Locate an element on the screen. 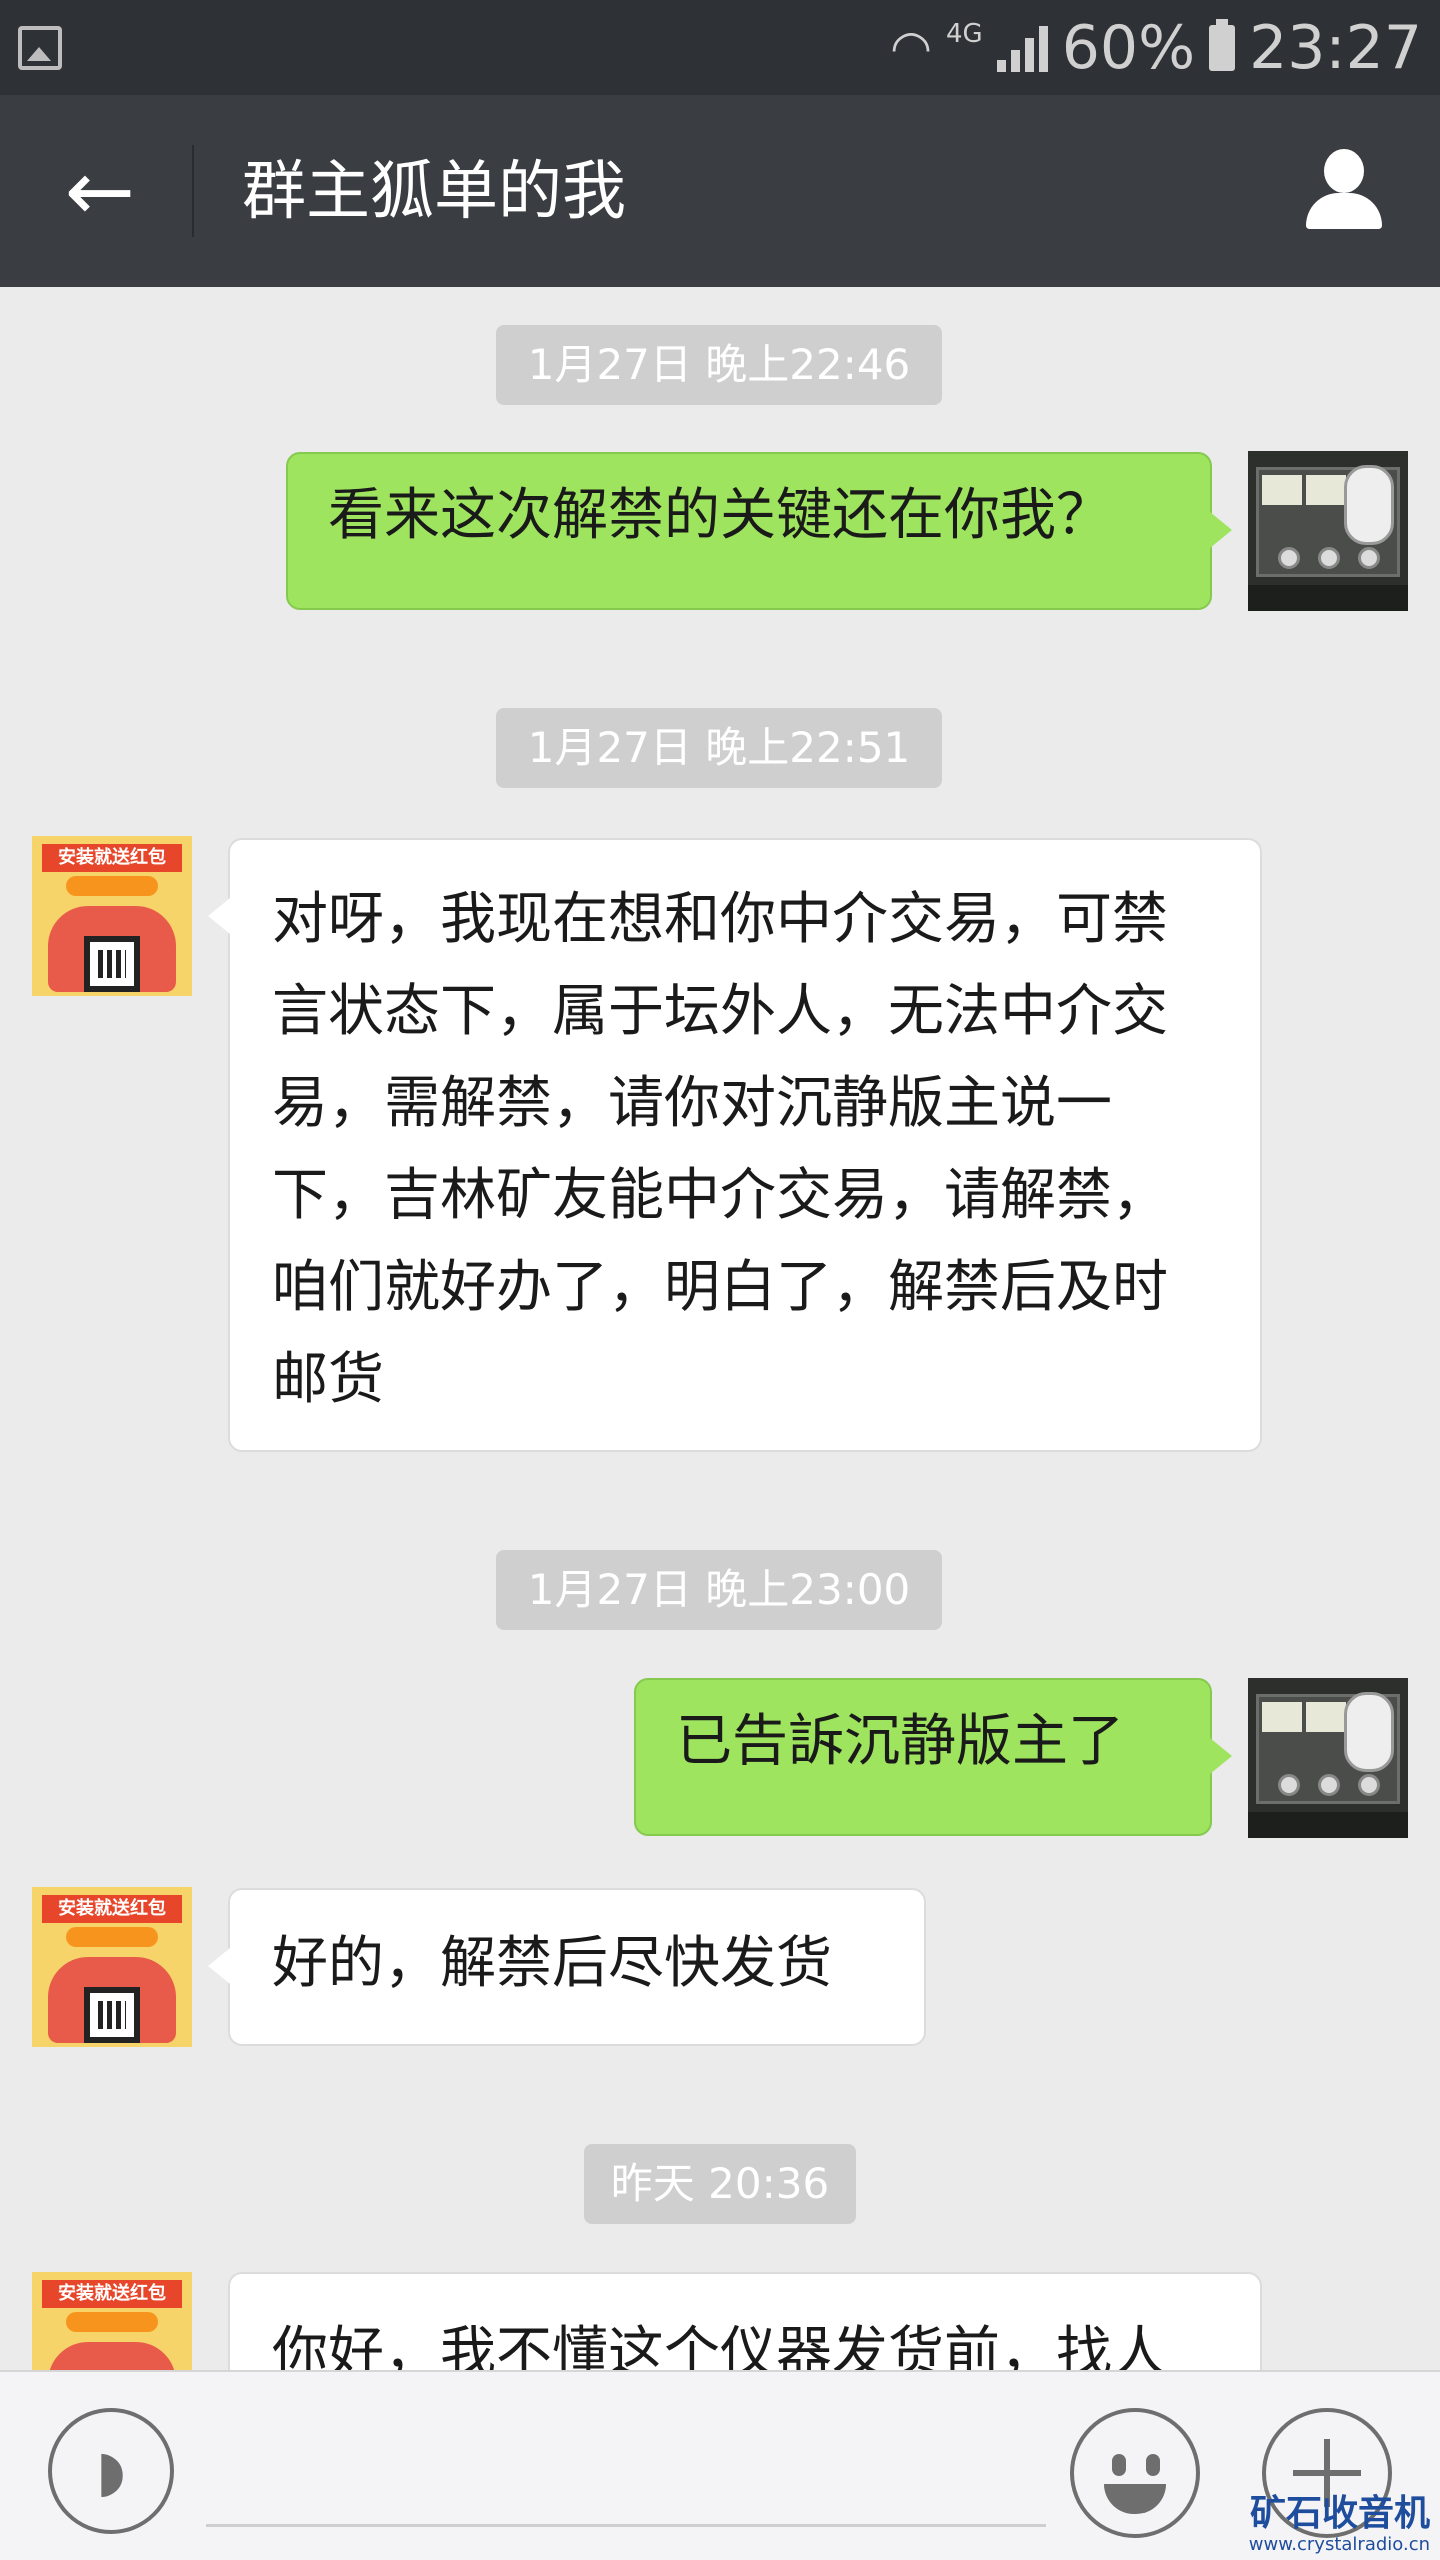 This screenshot has height=2560, width=1440. watermark-title: 矿石收音机 is located at coordinates (1339, 2513).